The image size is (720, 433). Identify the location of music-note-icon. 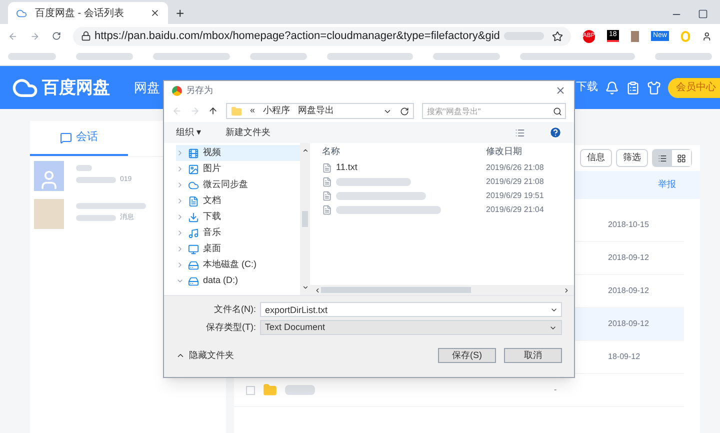
(193, 233).